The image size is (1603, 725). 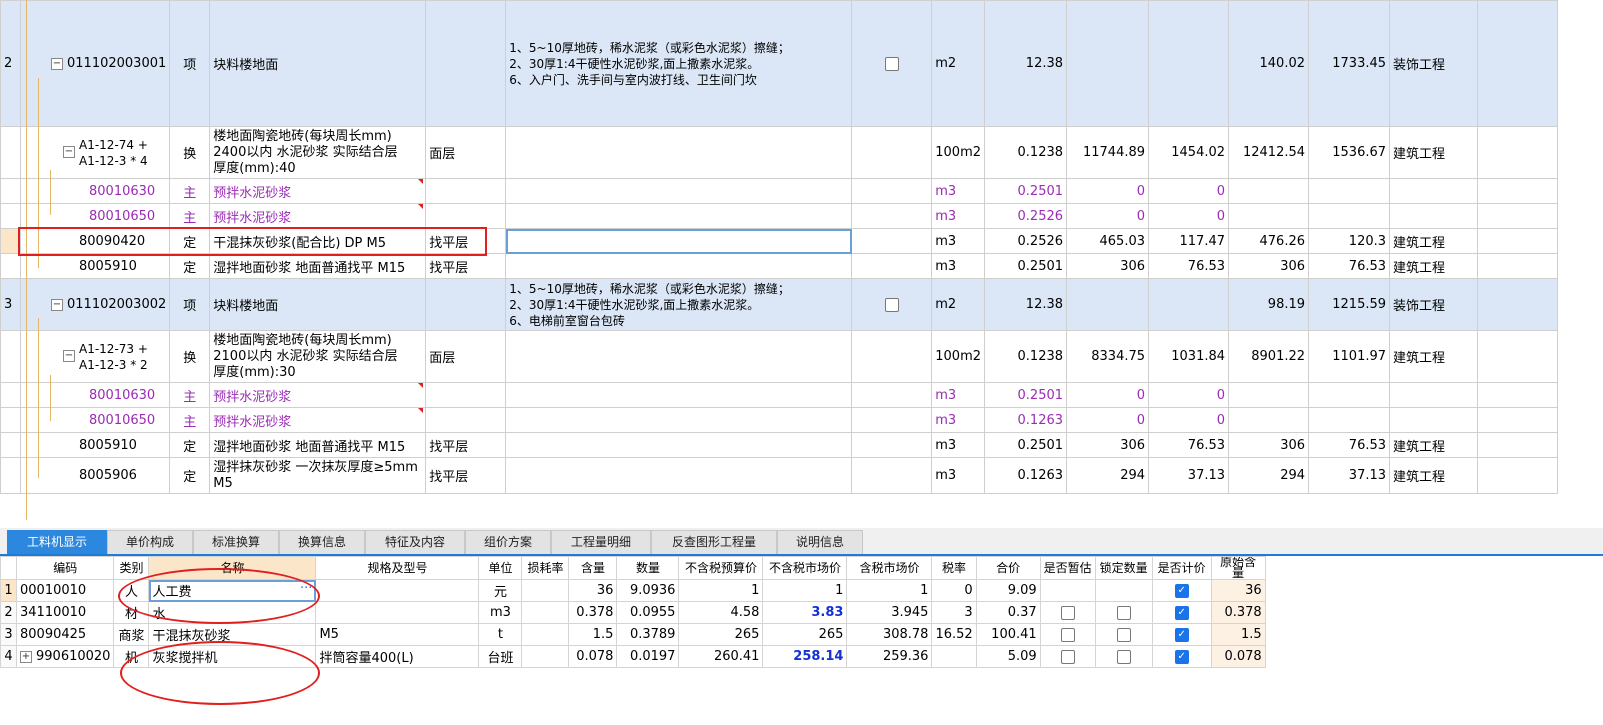 What do you see at coordinates (779, 420) in the screenshot?
I see `bill-row: 80010650 主 预拌水泥砂浆 m3 0.1263 0 0` at bounding box center [779, 420].